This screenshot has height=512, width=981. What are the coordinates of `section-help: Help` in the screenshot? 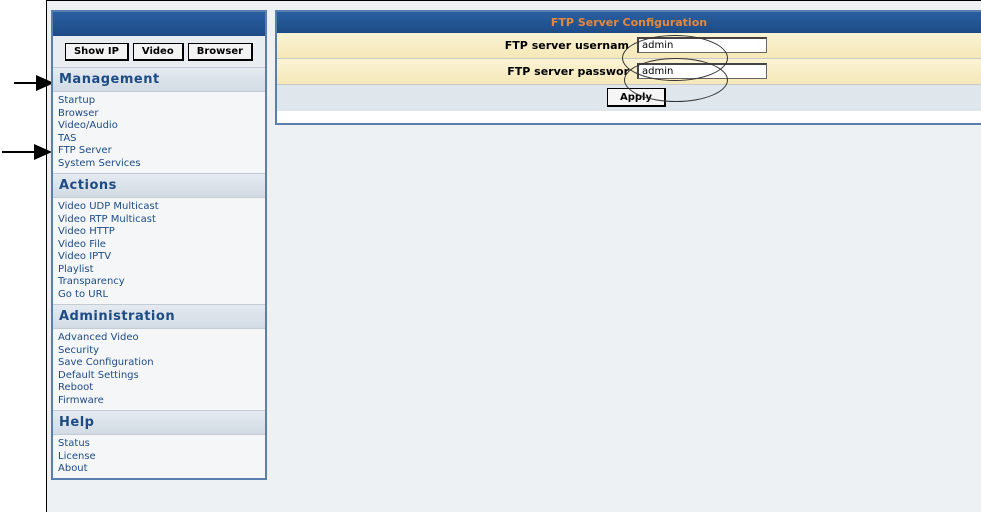 It's located at (159, 422).